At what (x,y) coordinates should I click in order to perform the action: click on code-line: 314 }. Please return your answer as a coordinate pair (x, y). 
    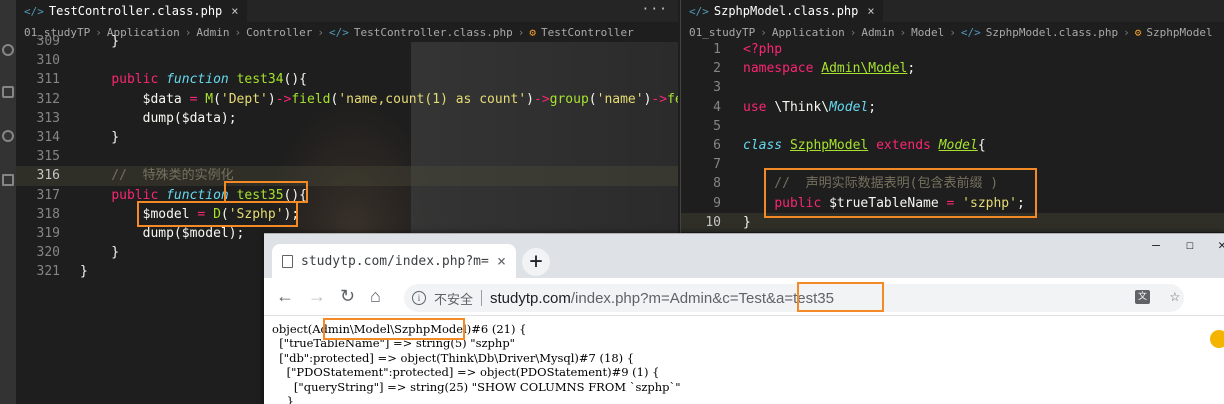
    Looking at the image, I should click on (78, 137).